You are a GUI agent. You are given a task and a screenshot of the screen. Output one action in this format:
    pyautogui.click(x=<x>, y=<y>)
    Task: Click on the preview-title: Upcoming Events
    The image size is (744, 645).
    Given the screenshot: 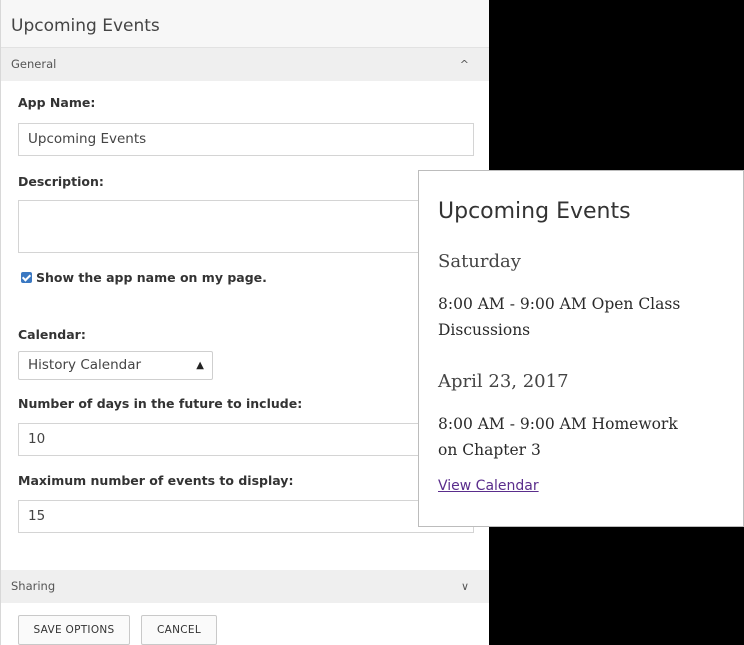 What is the action you would take?
    pyautogui.click(x=534, y=211)
    